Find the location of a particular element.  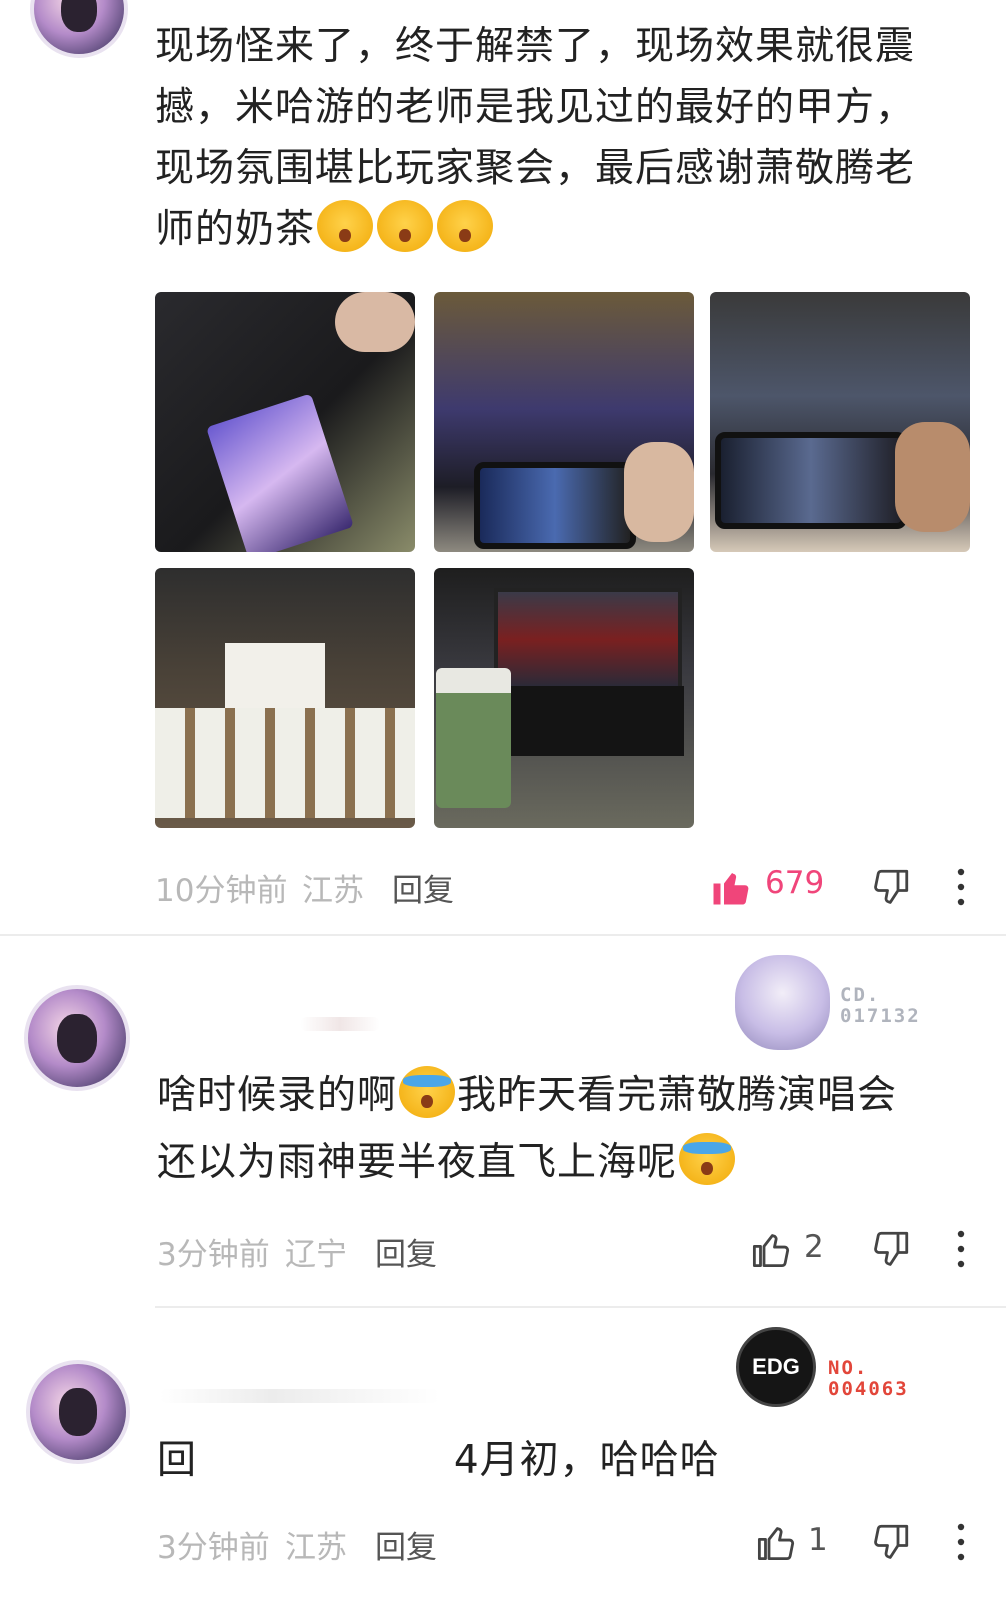

edg-badge-icon: EDG is located at coordinates (776, 1367).